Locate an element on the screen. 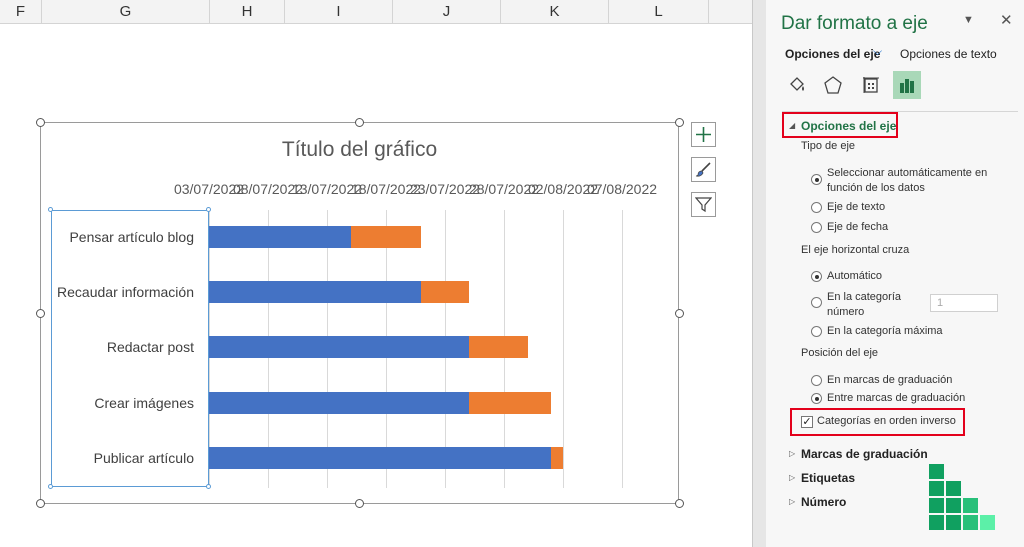 The height and width of the screenshot is (547, 1024). reverse-order-checkbox: ✓ is located at coordinates (807, 422).